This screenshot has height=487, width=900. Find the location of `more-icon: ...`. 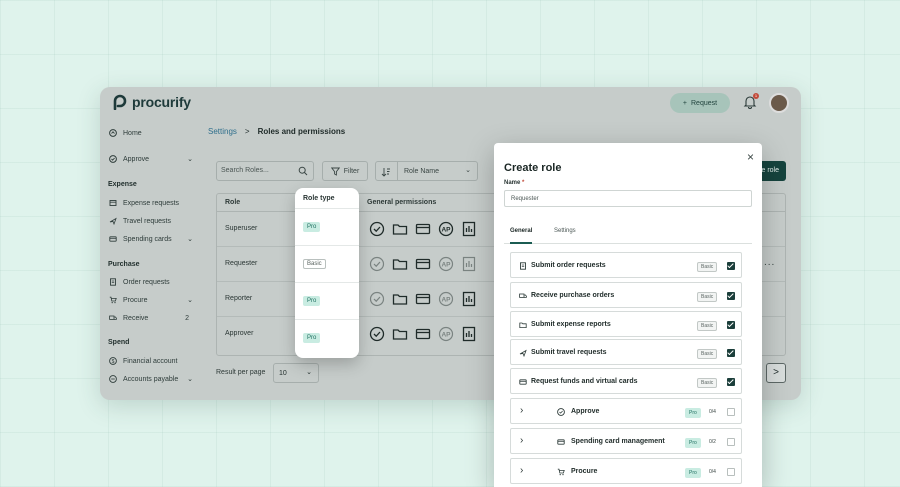

more-icon: ... is located at coordinates (769, 262).